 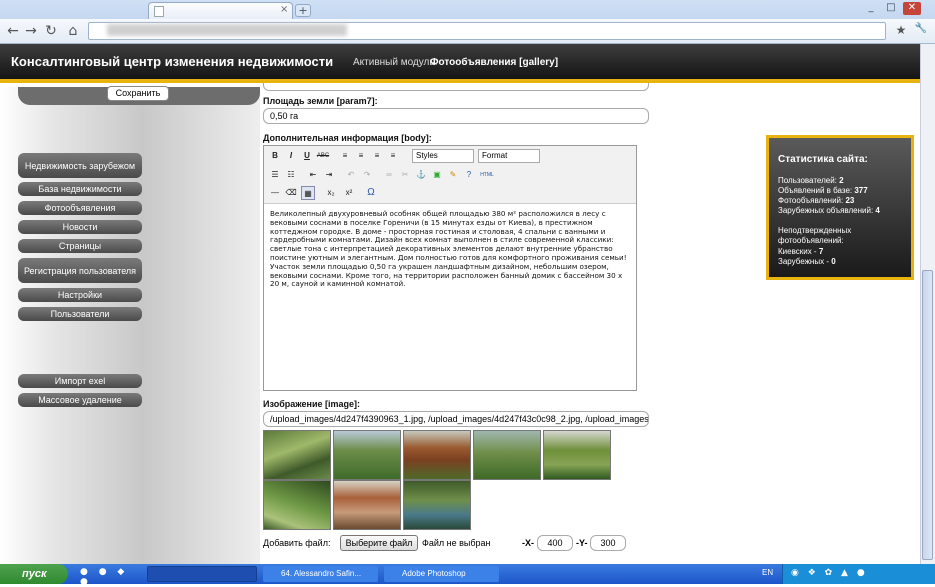 What do you see at coordinates (275, 156) in the screenshot?
I see `bold-button: B` at bounding box center [275, 156].